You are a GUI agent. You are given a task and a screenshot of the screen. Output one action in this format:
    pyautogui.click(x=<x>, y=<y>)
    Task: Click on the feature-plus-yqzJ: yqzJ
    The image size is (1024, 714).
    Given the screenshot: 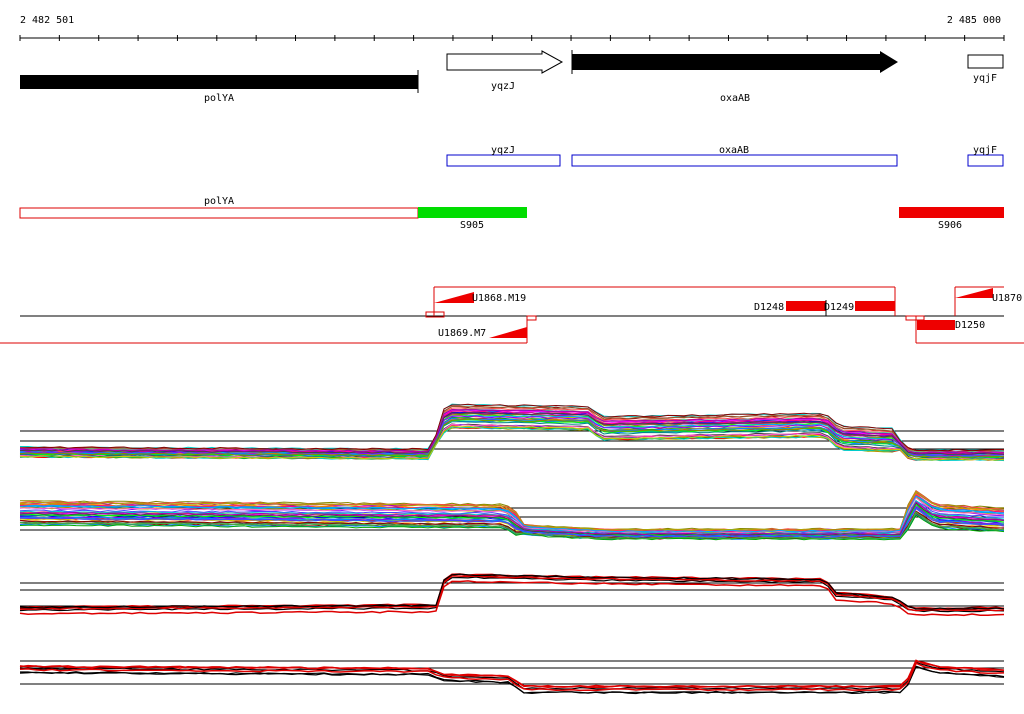 What is the action you would take?
    pyautogui.click(x=503, y=156)
    